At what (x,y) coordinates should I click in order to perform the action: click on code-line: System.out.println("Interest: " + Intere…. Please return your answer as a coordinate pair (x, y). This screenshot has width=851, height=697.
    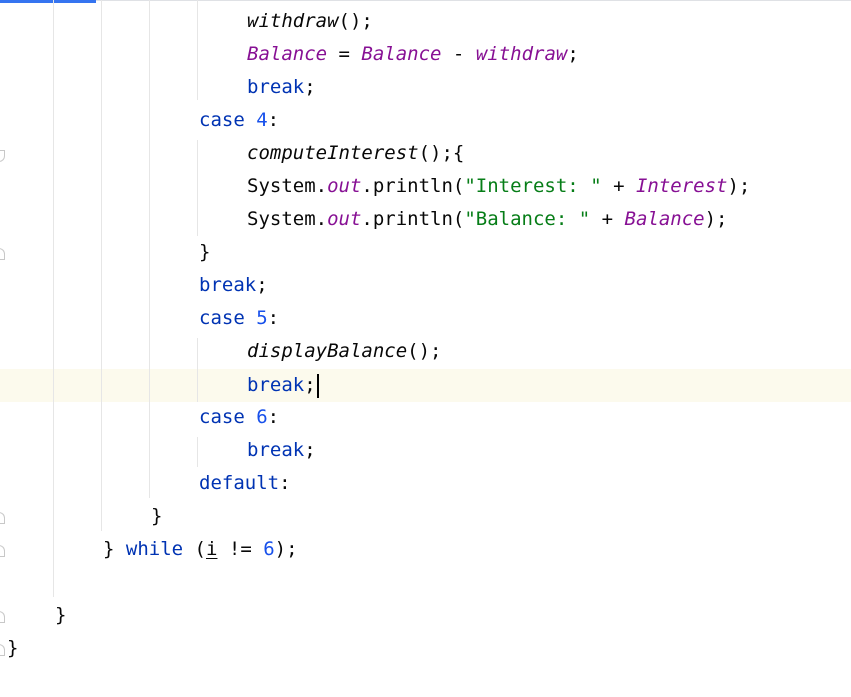
    Looking at the image, I should click on (498, 186).